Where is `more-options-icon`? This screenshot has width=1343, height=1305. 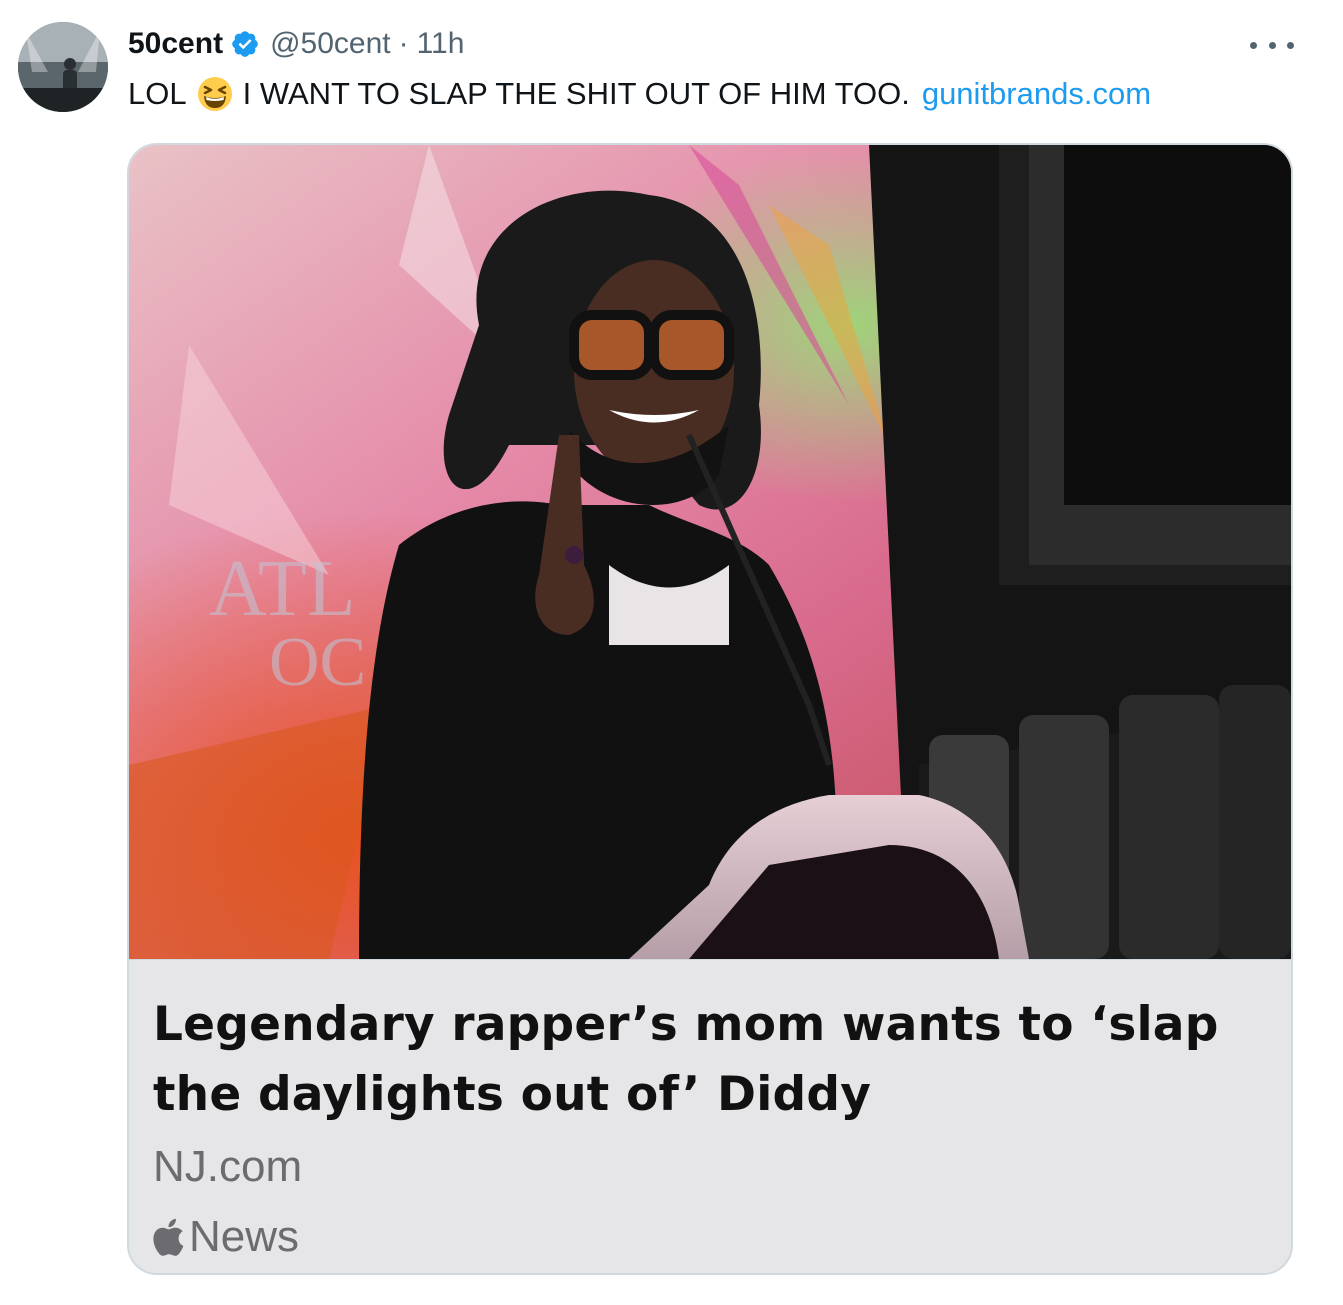 more-options-icon is located at coordinates (1253, 45).